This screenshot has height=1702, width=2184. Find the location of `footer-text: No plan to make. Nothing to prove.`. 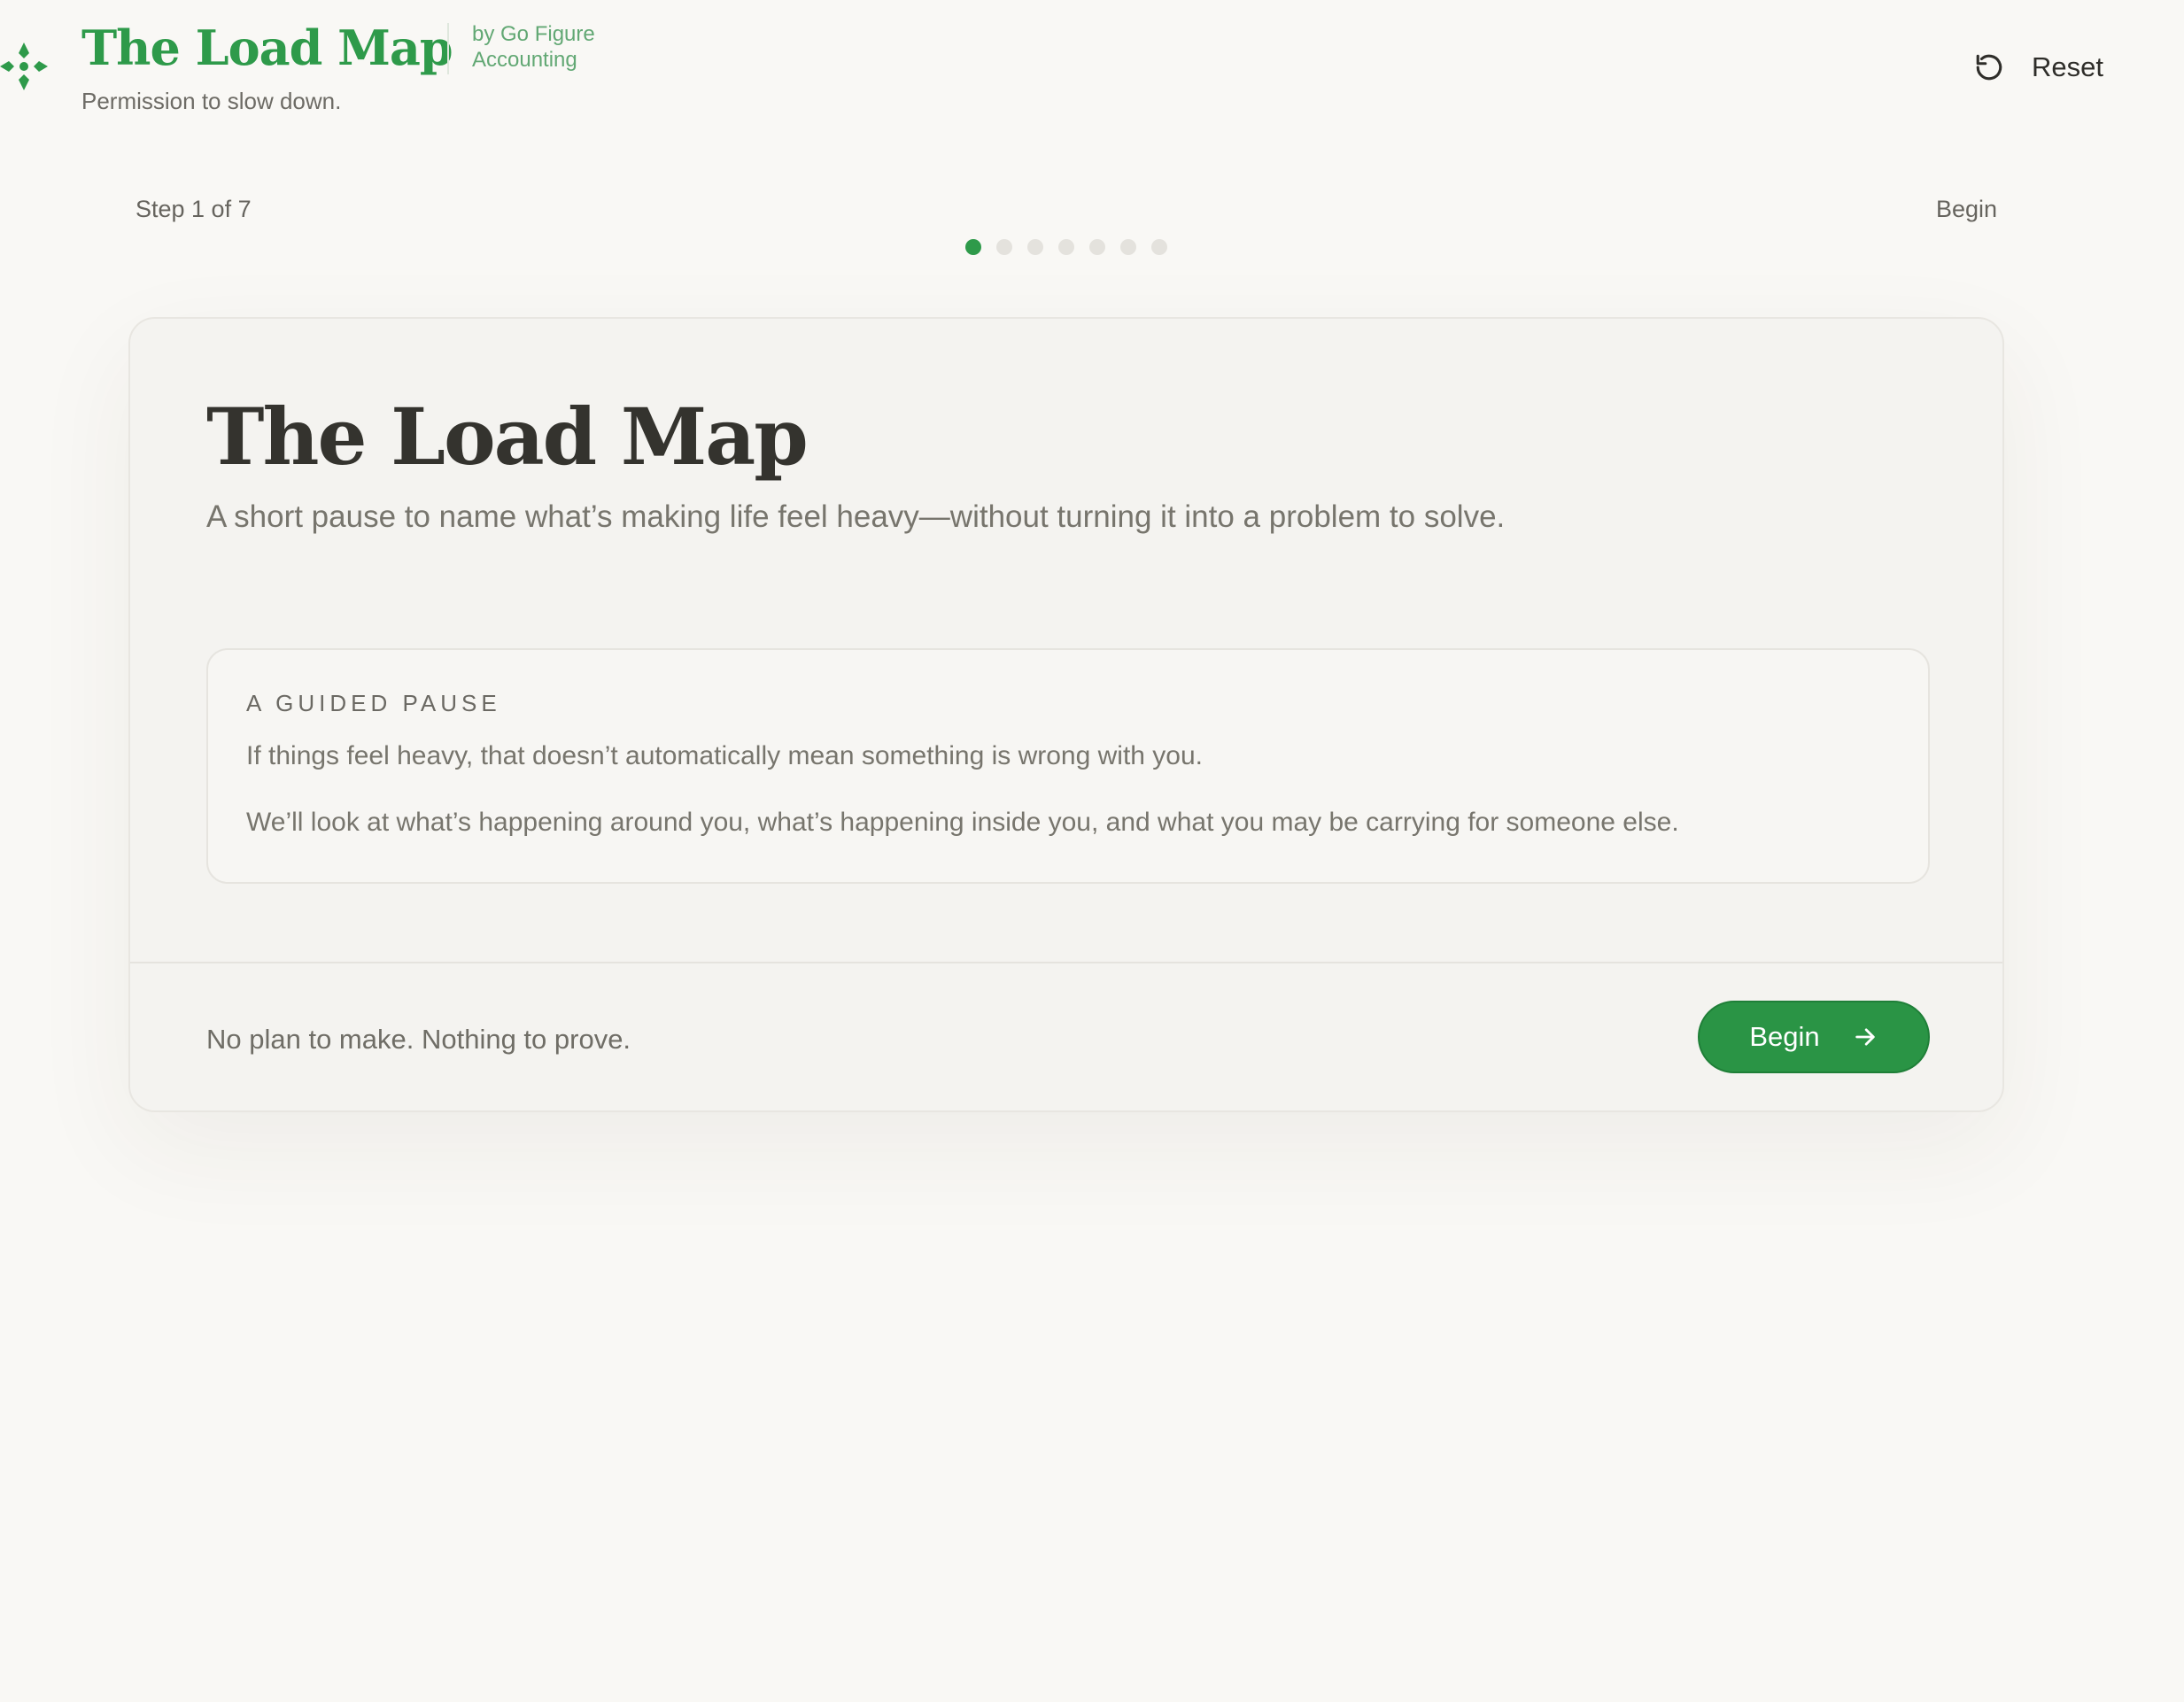

footer-text: No plan to make. Nothing to prove. is located at coordinates (418, 1039).